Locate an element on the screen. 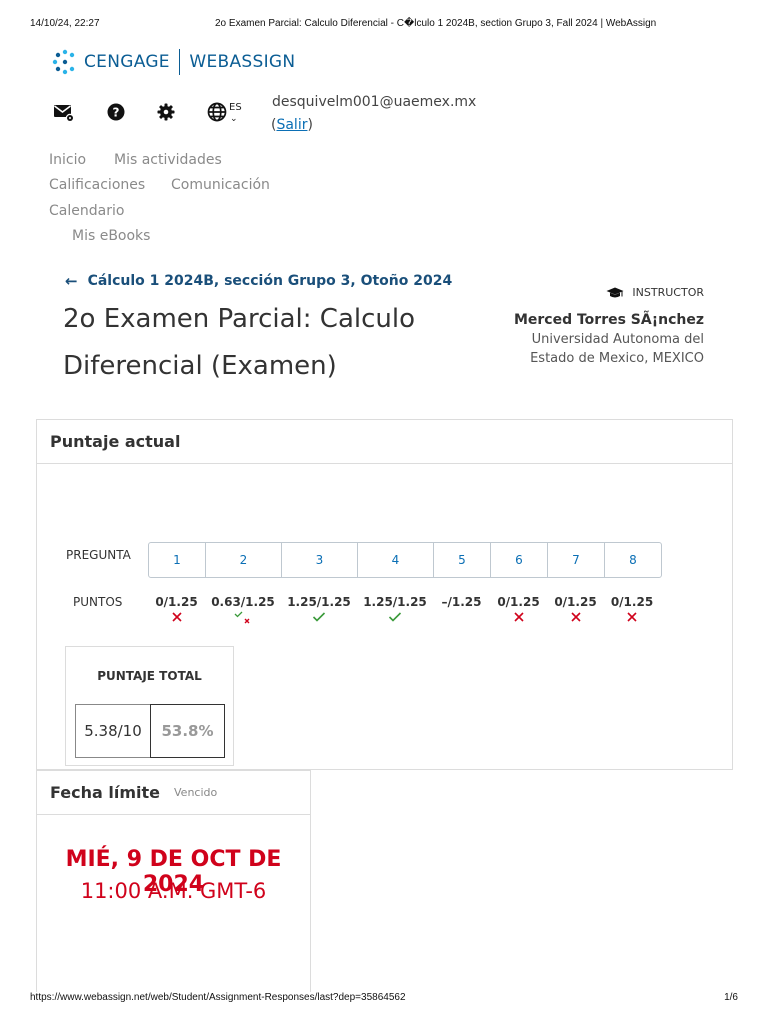  points-value: –/1.25 is located at coordinates (461, 602).